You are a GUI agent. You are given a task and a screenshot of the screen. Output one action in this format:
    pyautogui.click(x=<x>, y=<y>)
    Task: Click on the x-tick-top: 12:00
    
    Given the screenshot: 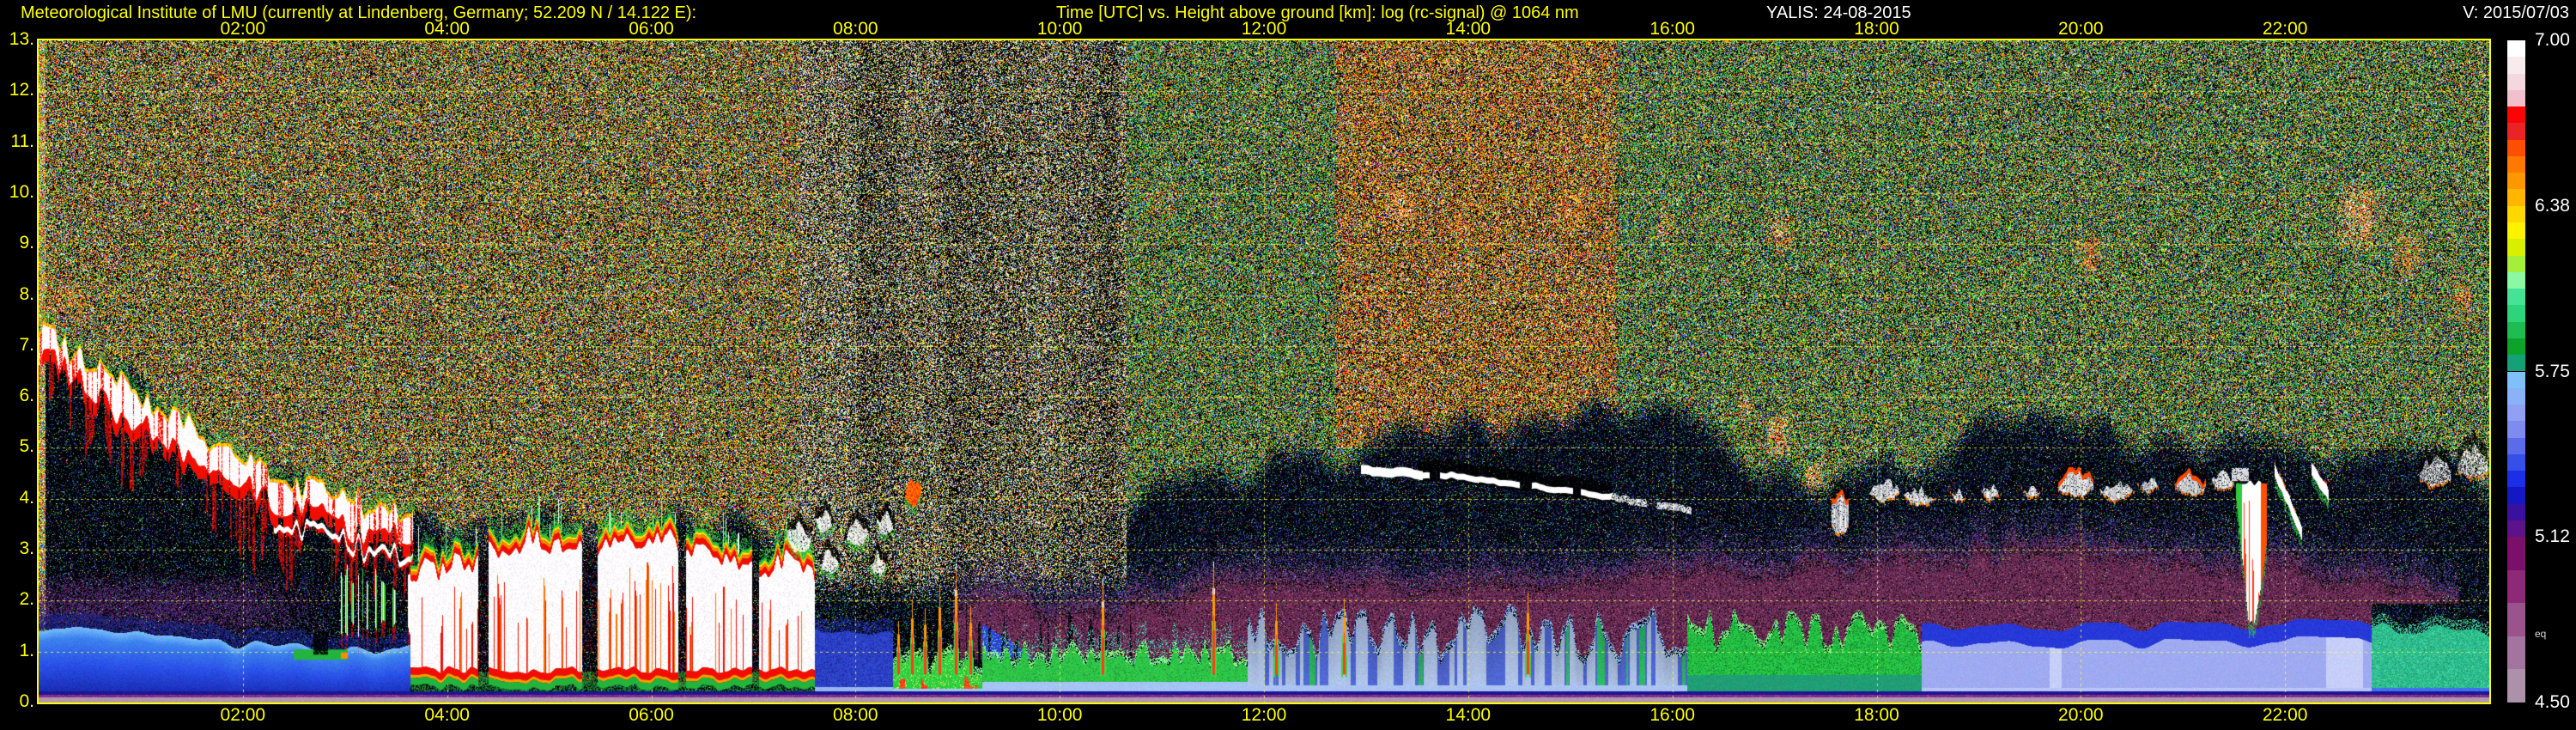 What is the action you would take?
    pyautogui.click(x=1264, y=29)
    